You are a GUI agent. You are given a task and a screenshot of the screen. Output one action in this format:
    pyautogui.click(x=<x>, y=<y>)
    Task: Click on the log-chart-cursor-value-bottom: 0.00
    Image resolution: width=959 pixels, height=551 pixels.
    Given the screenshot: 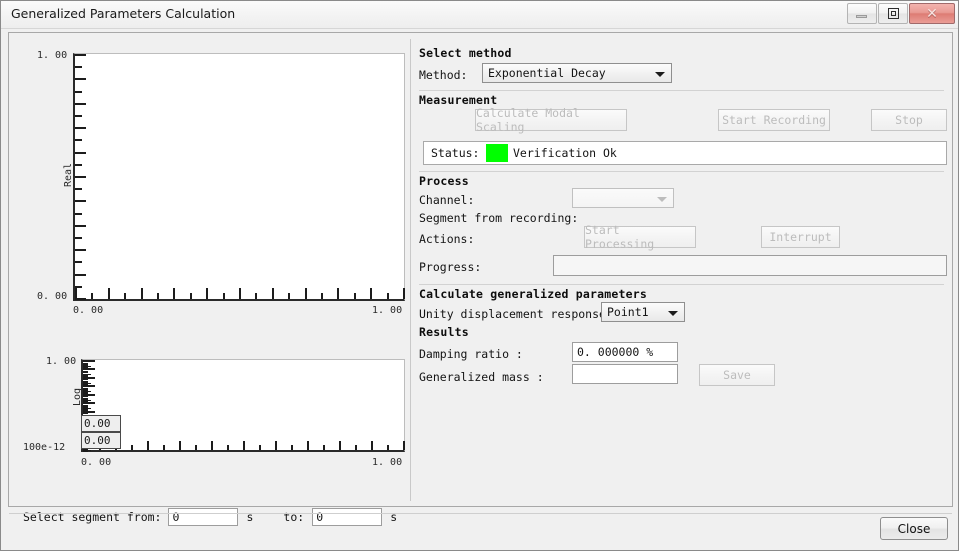 What is the action you would take?
    pyautogui.click(x=101, y=440)
    